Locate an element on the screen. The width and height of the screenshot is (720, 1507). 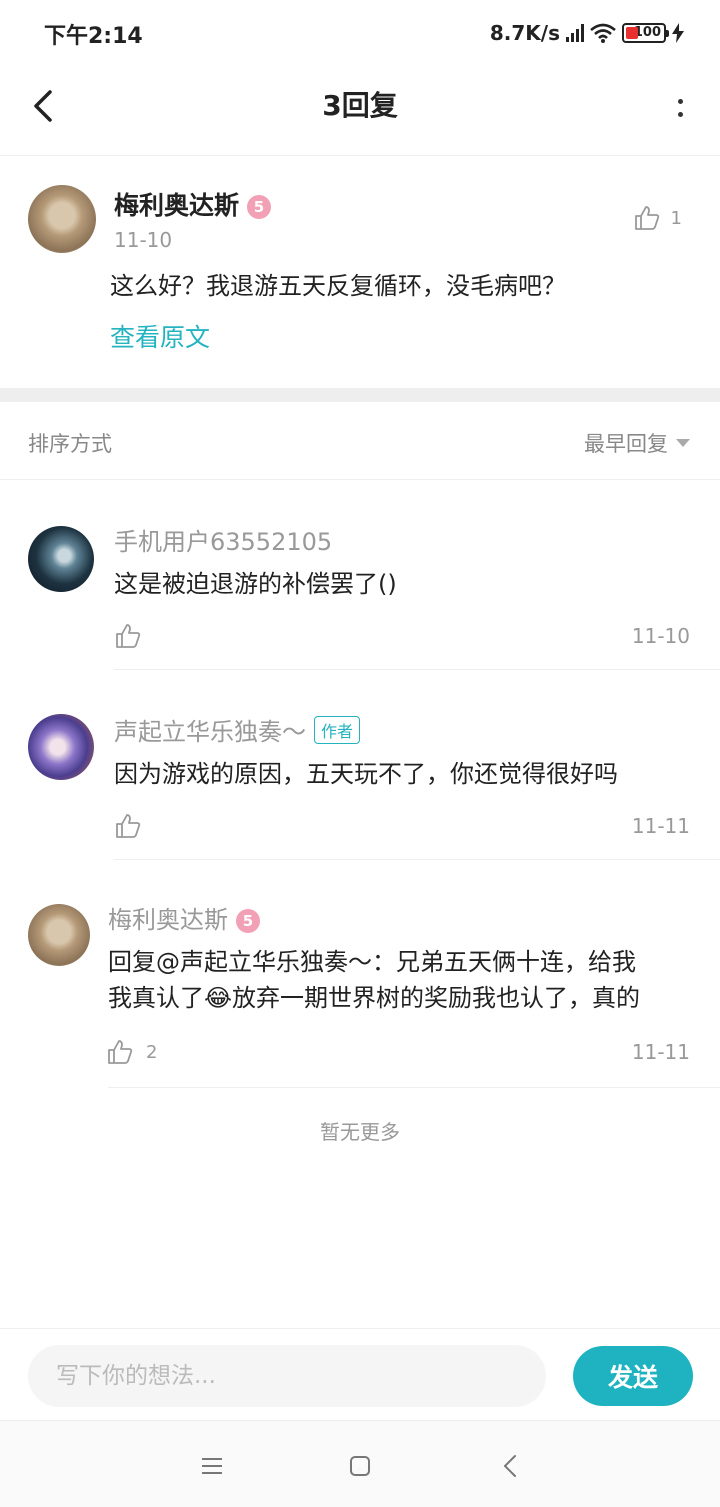
page-title: 3回复 is located at coordinates (360, 105).